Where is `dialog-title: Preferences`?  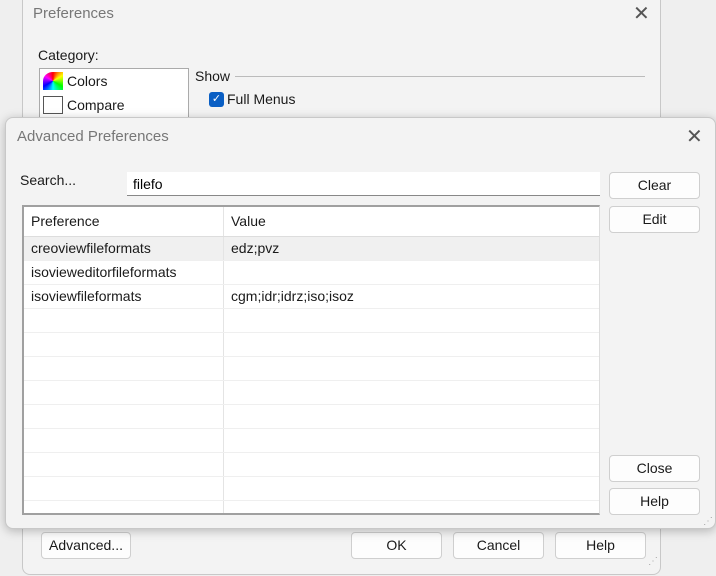
dialog-title: Preferences is located at coordinates (73, 13).